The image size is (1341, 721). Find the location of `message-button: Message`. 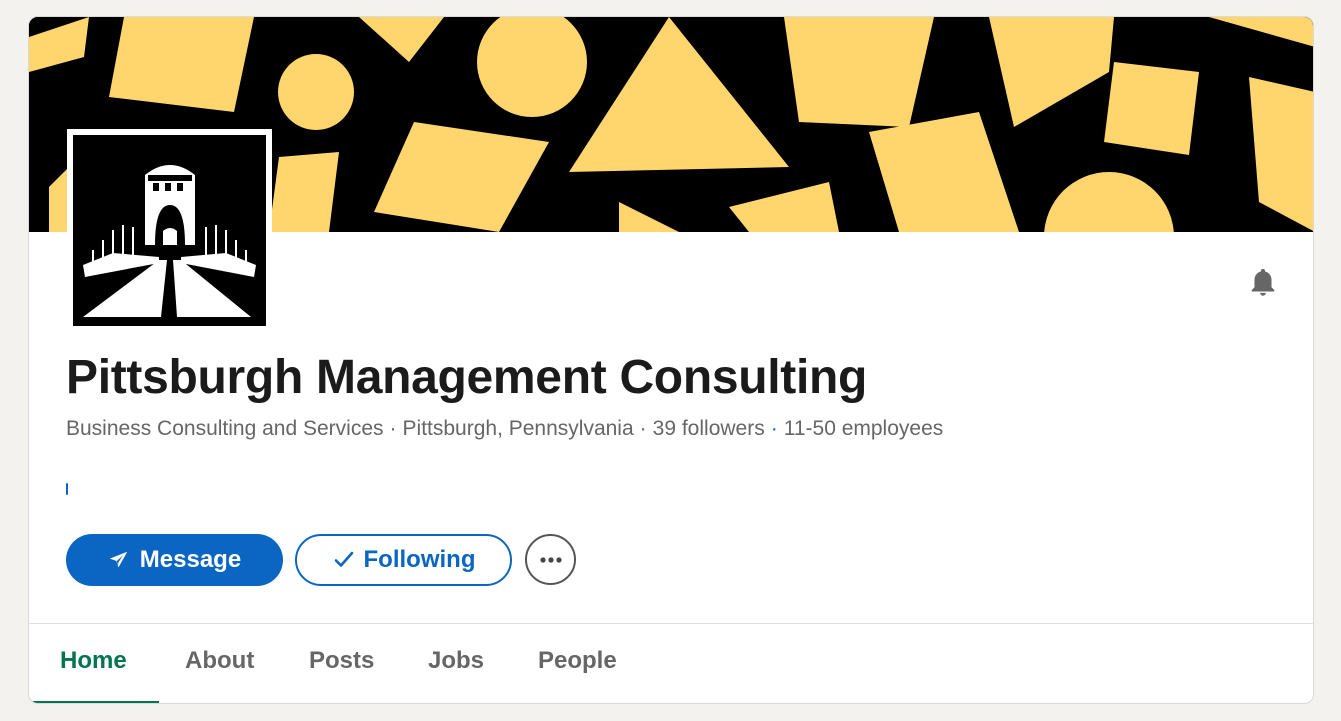

message-button: Message is located at coordinates (174, 560).